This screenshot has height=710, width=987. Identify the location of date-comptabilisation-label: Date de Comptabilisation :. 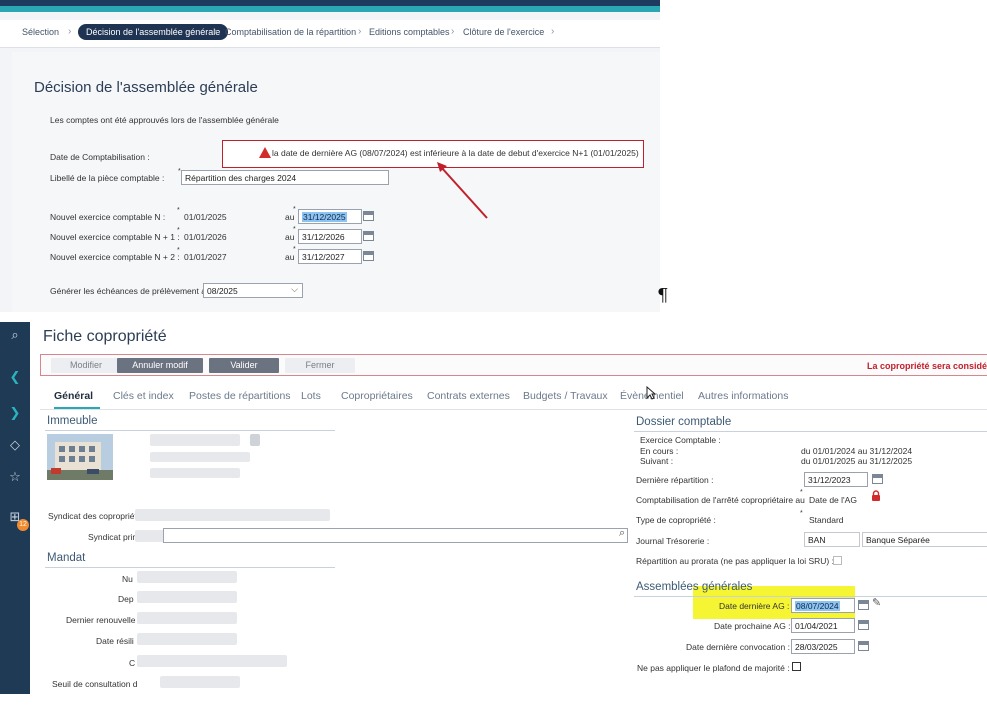
(100, 157).